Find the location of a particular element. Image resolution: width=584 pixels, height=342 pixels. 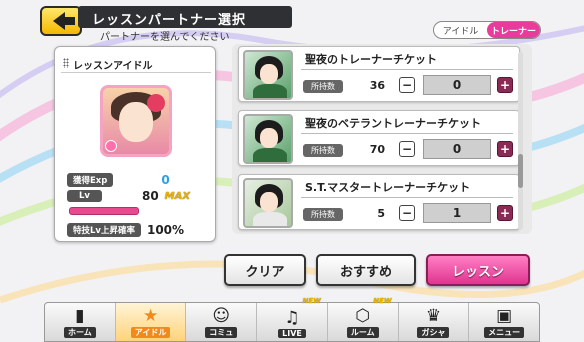

clear-button: クリア is located at coordinates (265, 270).